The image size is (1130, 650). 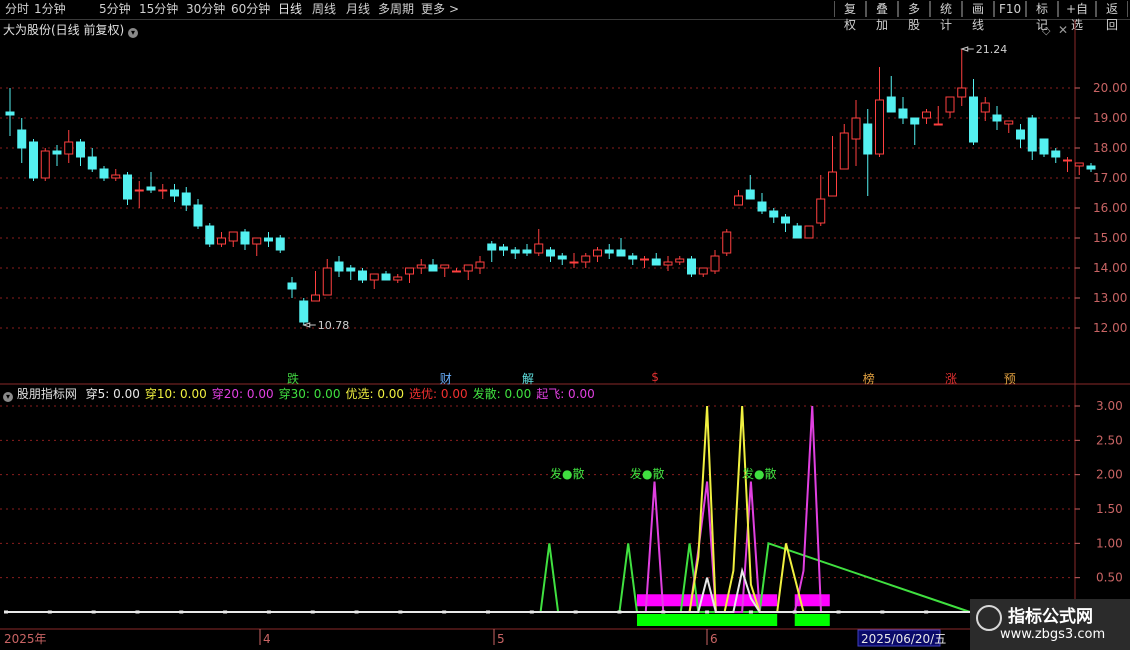 What do you see at coordinates (707, 620) in the screenshot?
I see `signal-bar-green` at bounding box center [707, 620].